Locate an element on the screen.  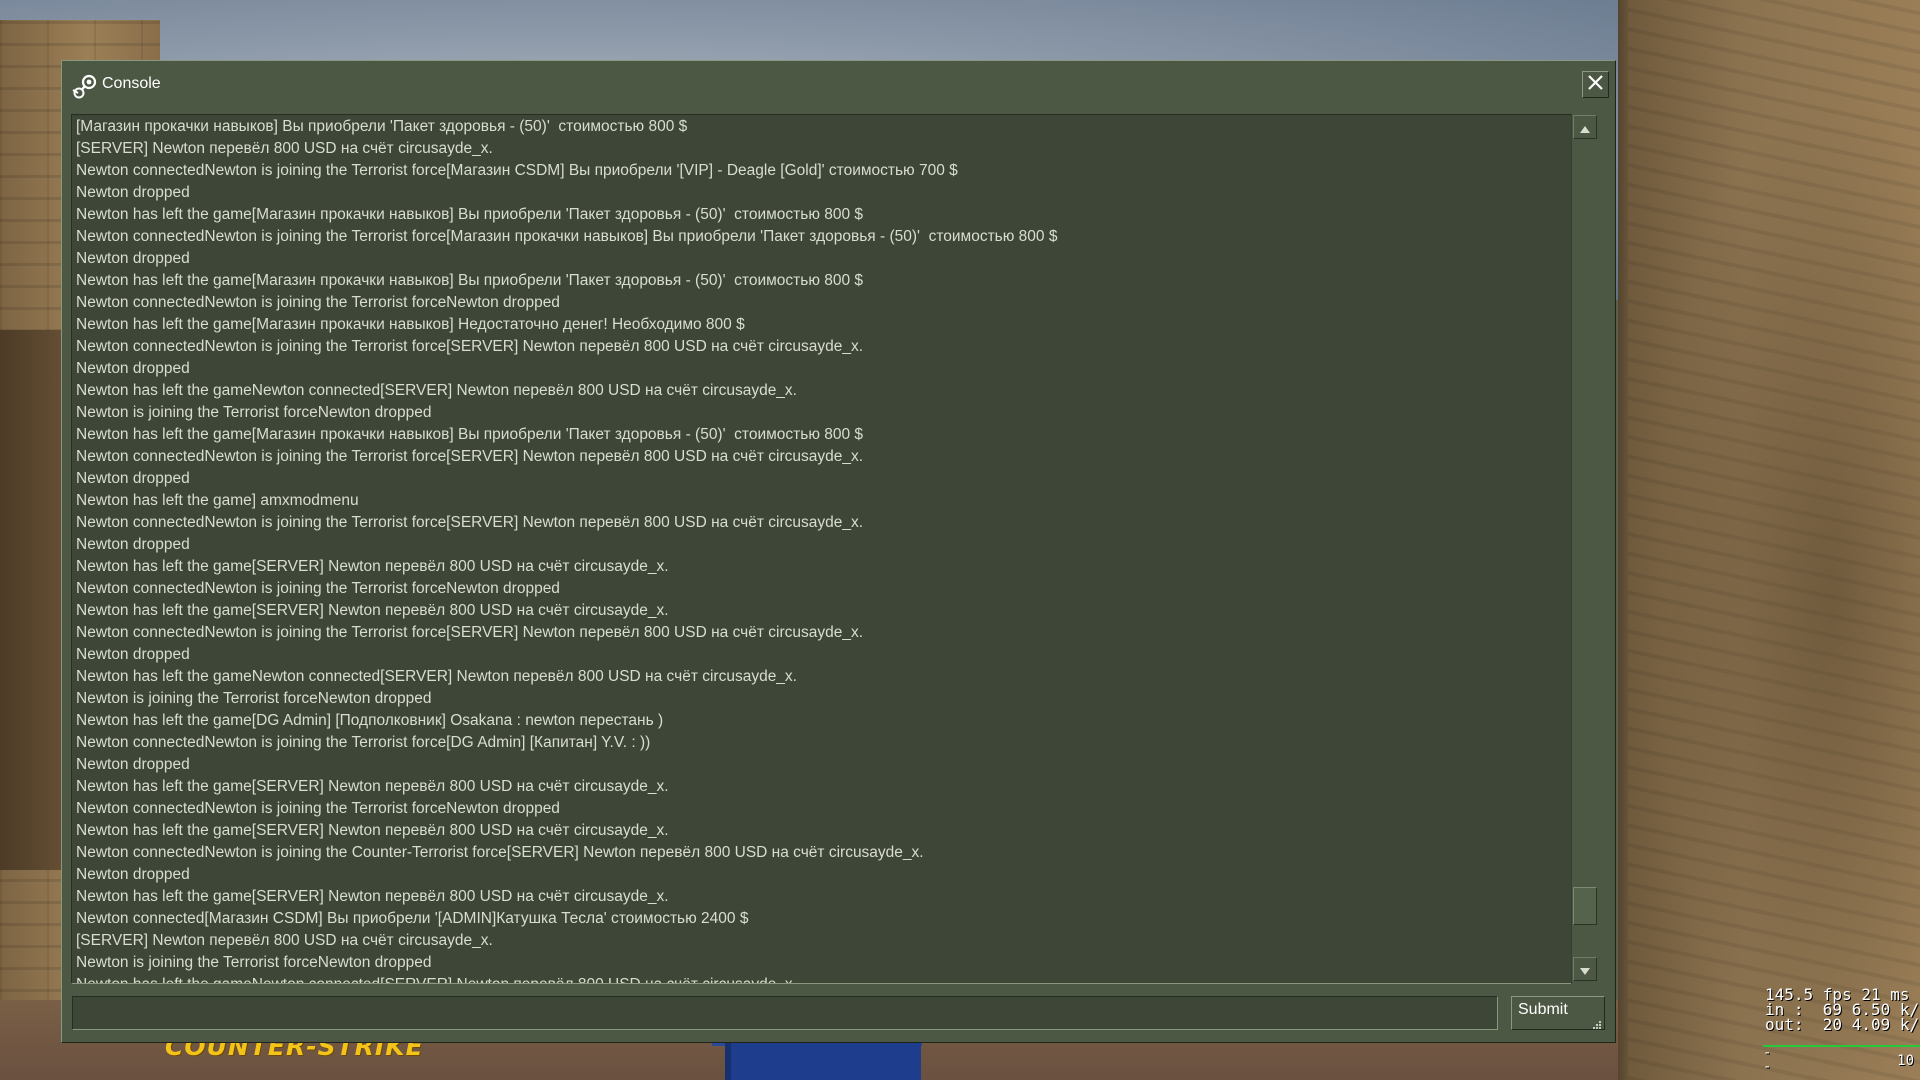
resize-grip-icon is located at coordinates (1596, 1022).